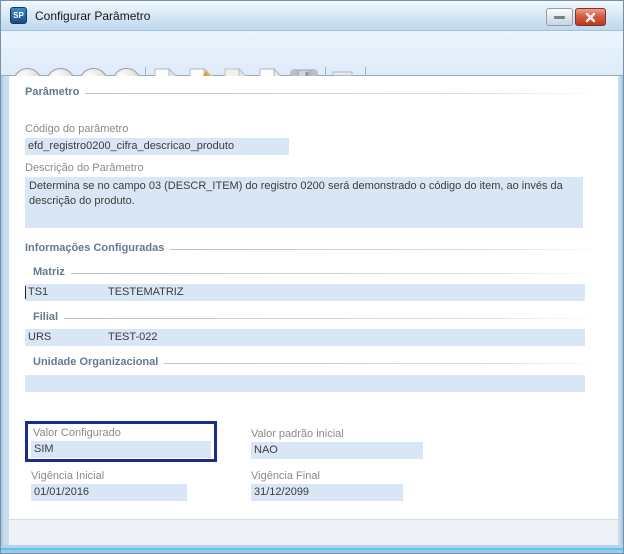 This screenshot has height=554, width=624. I want to click on app-logo-icon: SP, so click(18, 15).